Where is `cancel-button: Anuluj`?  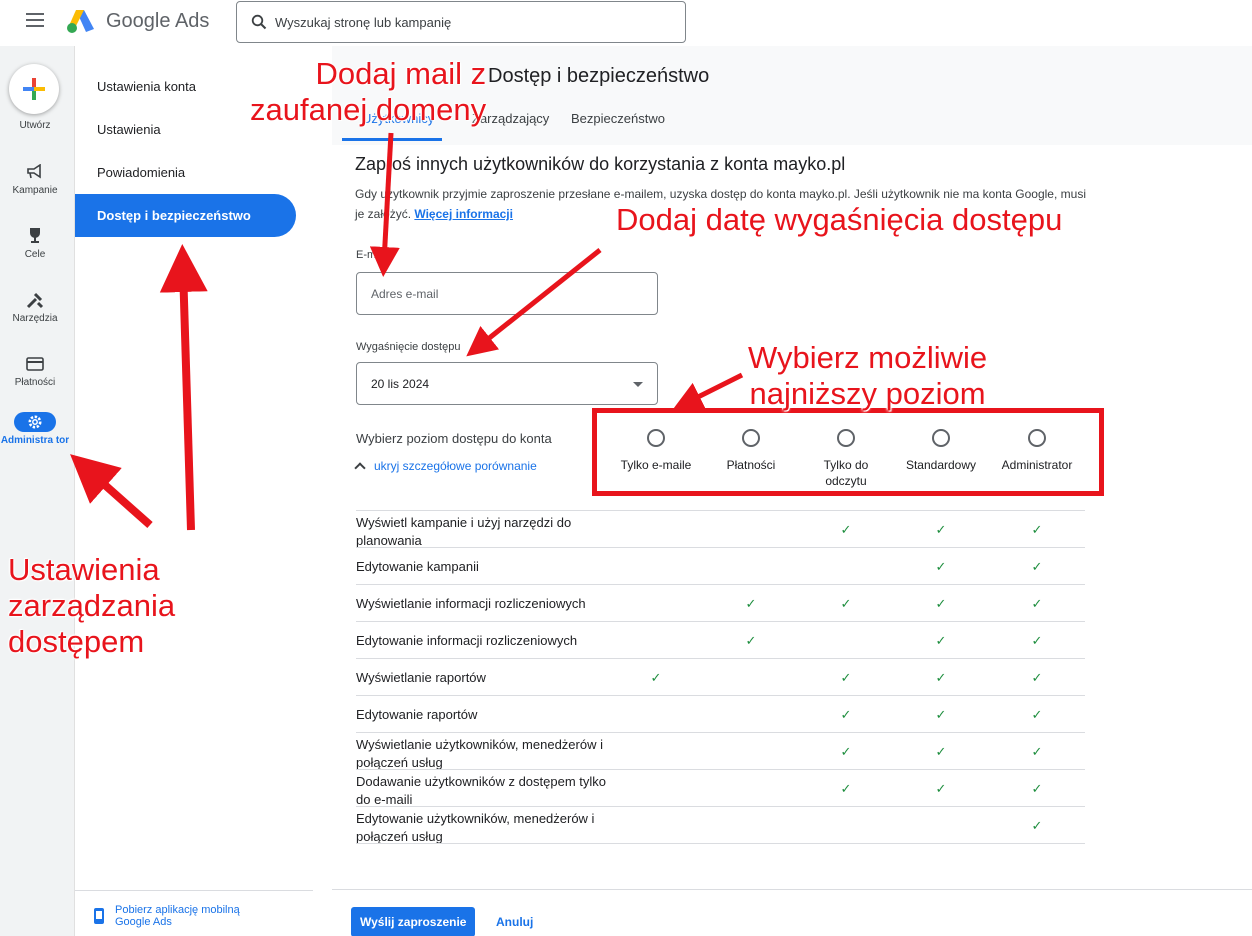
cancel-button: Anuluj is located at coordinates (514, 922).